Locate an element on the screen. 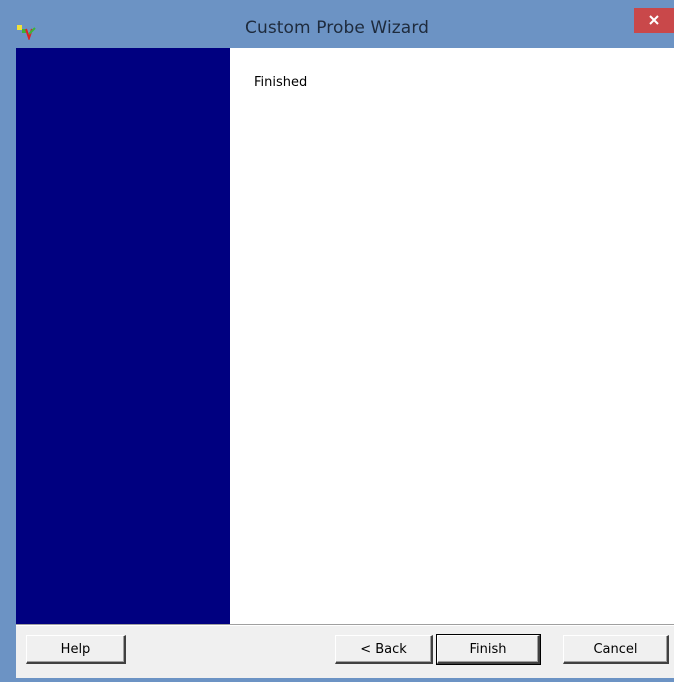  finish-button: Finish is located at coordinates (488, 649).